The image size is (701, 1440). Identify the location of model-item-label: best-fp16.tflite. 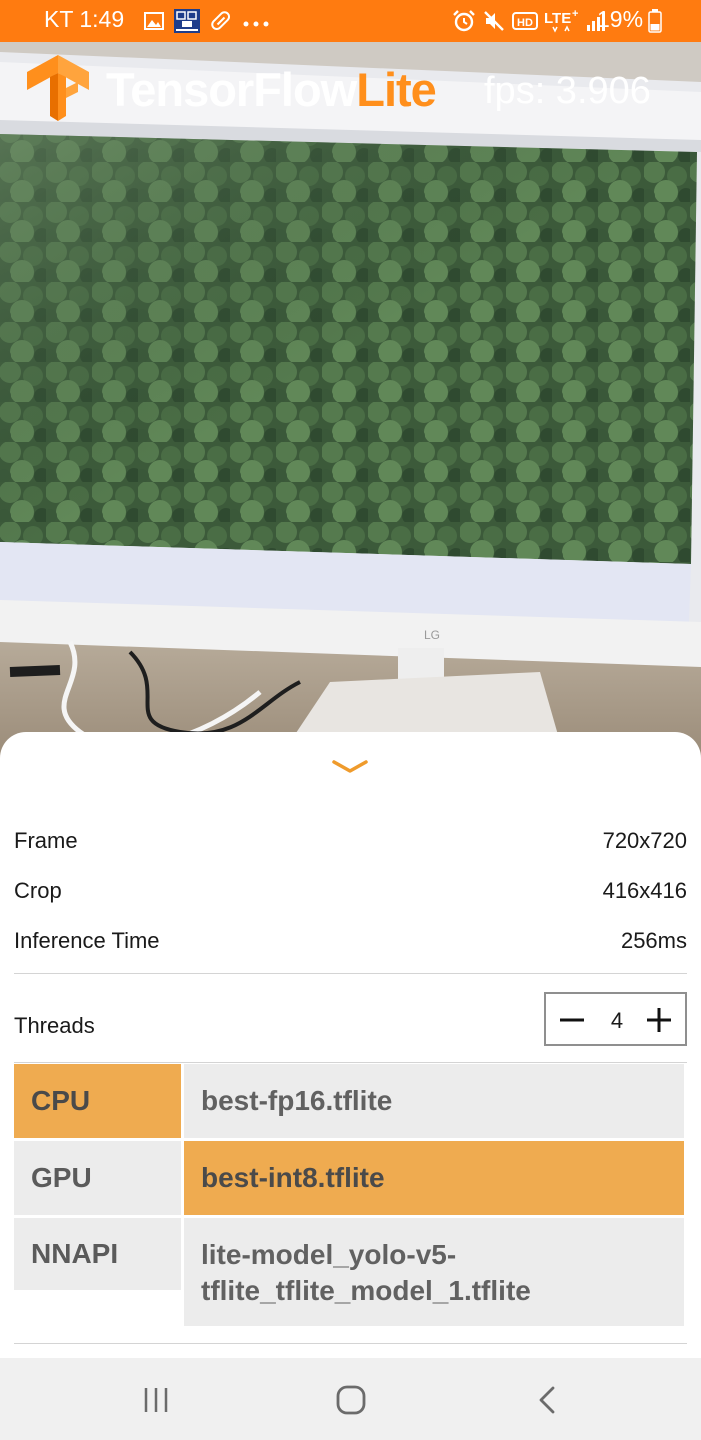
(297, 1100).